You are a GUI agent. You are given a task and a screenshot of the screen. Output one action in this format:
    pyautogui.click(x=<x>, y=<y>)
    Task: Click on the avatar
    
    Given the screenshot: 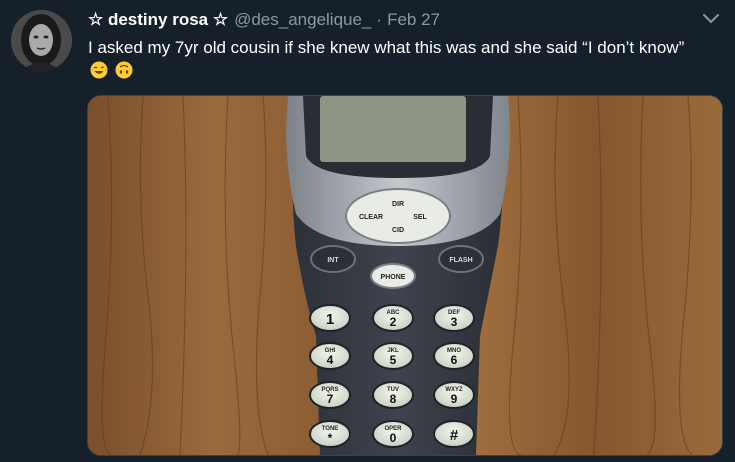 What is the action you would take?
    pyautogui.click(x=41, y=40)
    